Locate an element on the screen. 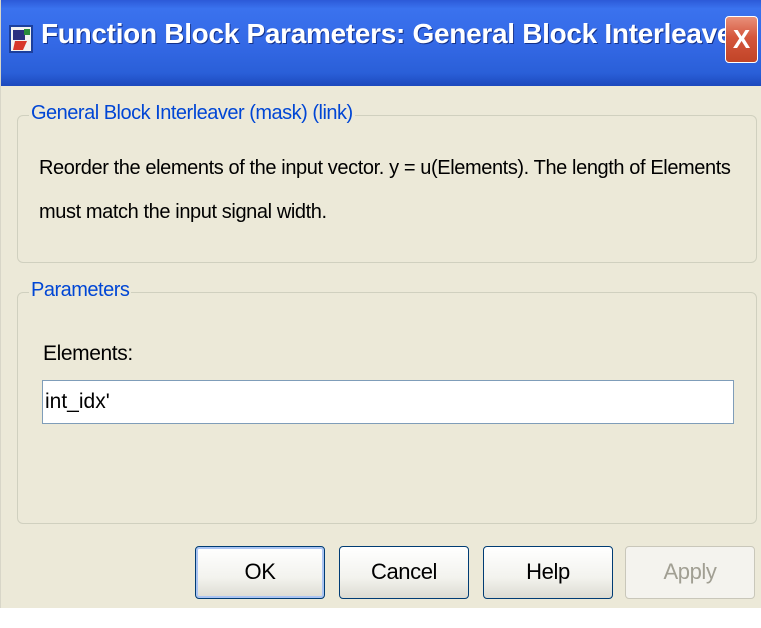 The image size is (761, 628). cancel-button: Cancel is located at coordinates (404, 572).